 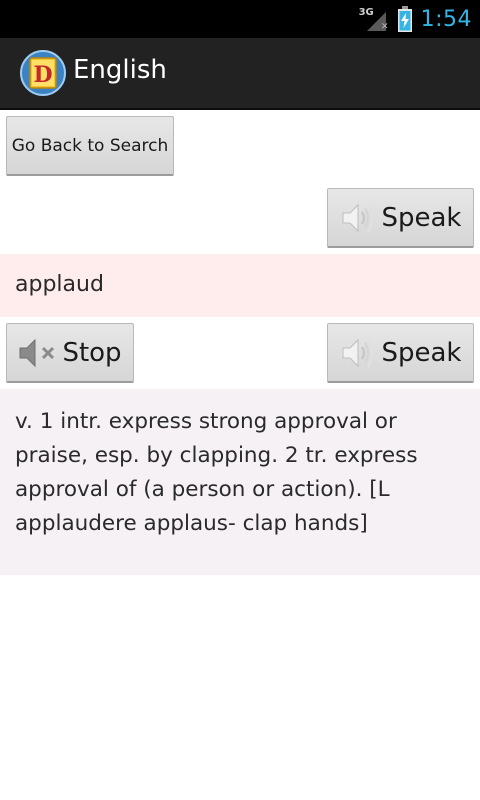 What do you see at coordinates (421, 352) in the screenshot?
I see `speak-definition-label: Speak` at bounding box center [421, 352].